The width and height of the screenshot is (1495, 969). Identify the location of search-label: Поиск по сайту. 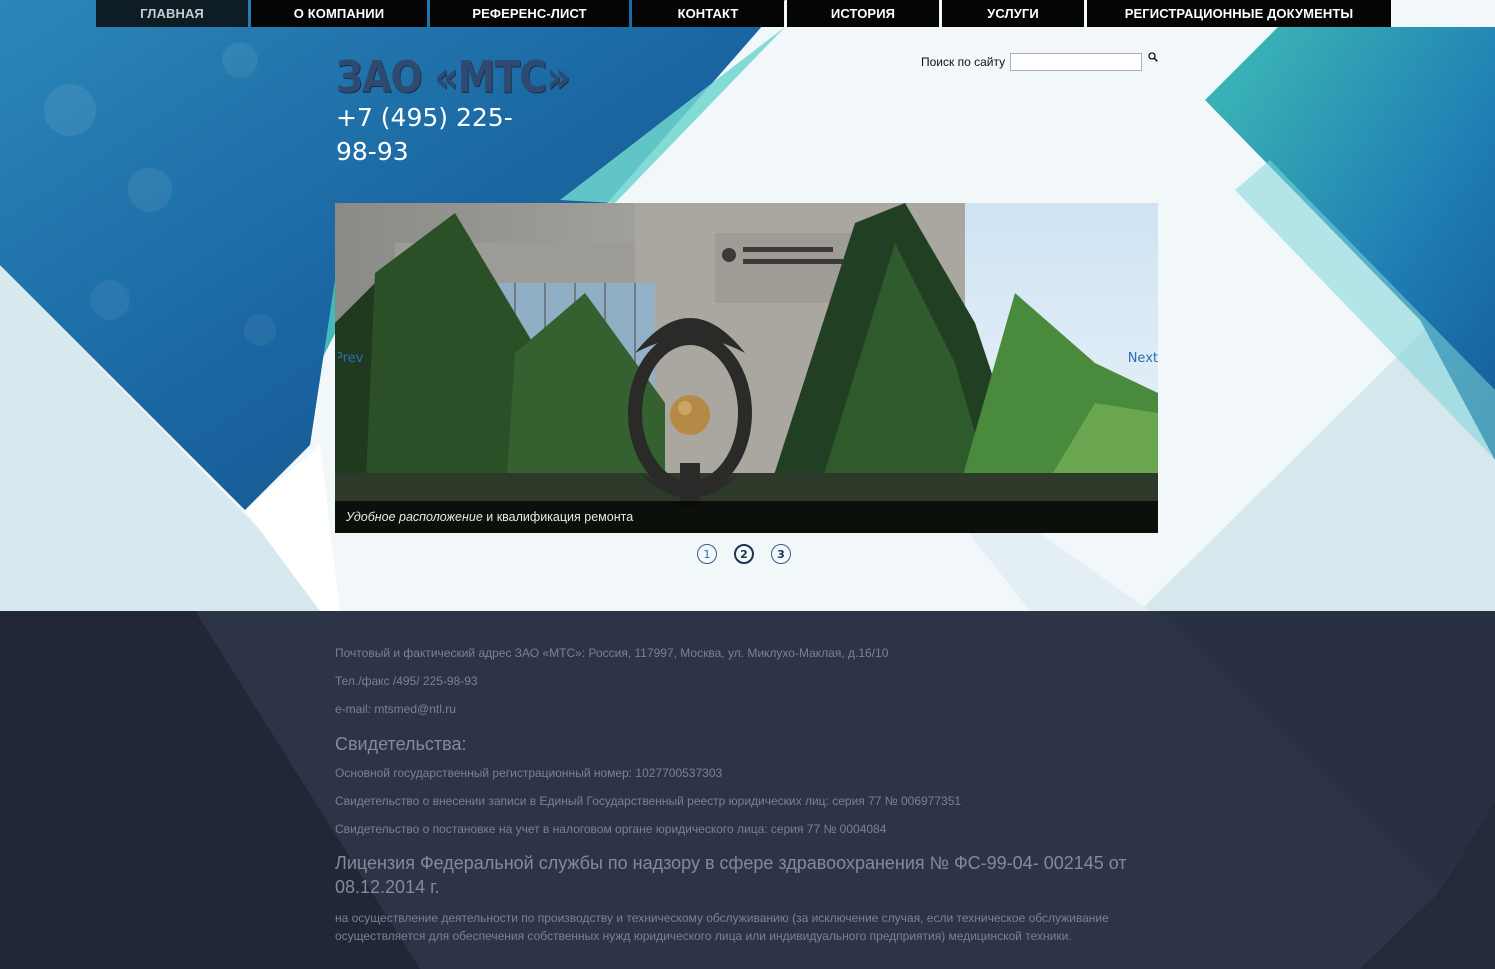
(963, 62).